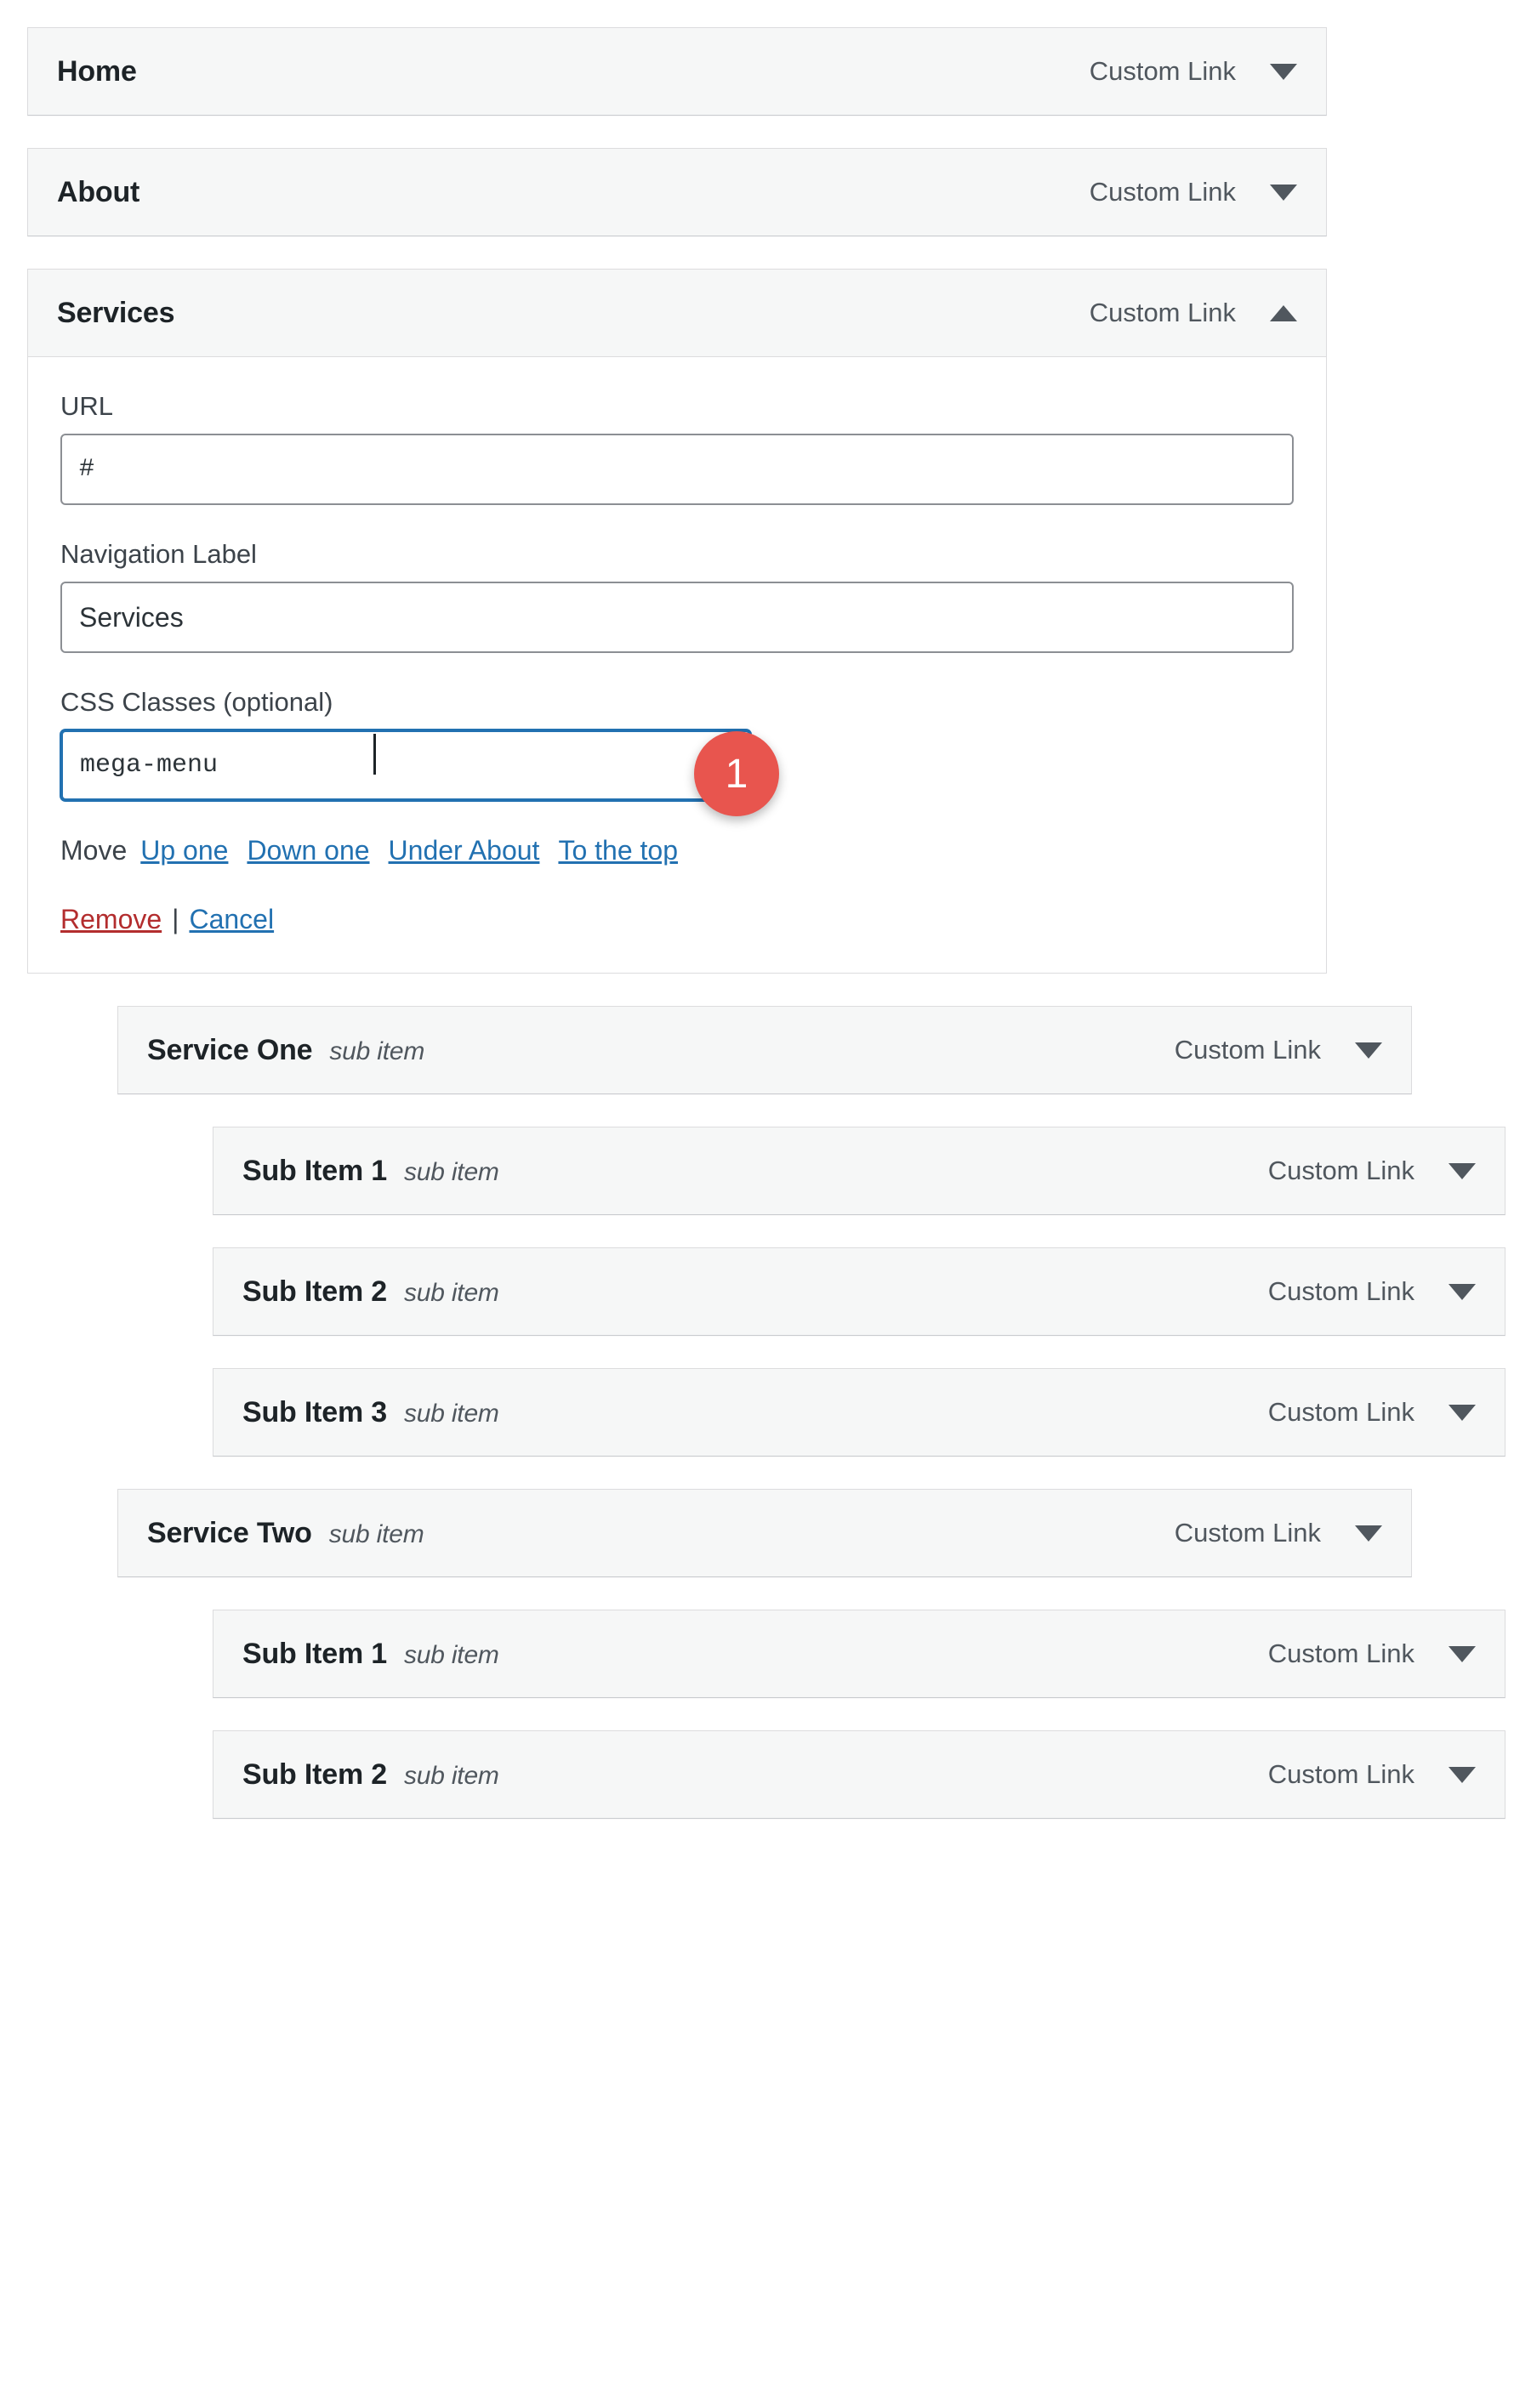 The height and width of the screenshot is (2408, 1531). I want to click on move-under-about-link: Under About, so click(464, 850).